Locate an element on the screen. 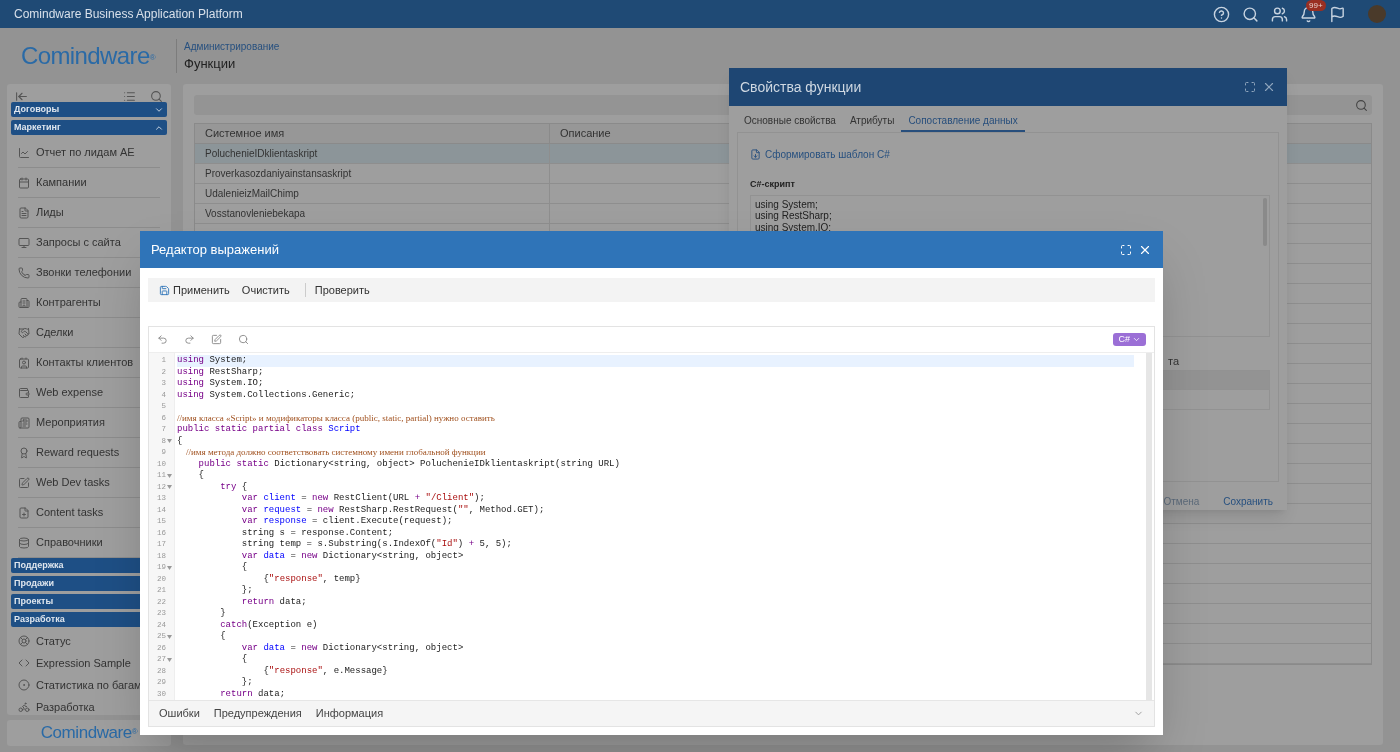 Image resolution: width=1400 pixels, height=752 pixels. table-cell: Vosstanovleniebekapa is located at coordinates (372, 213).